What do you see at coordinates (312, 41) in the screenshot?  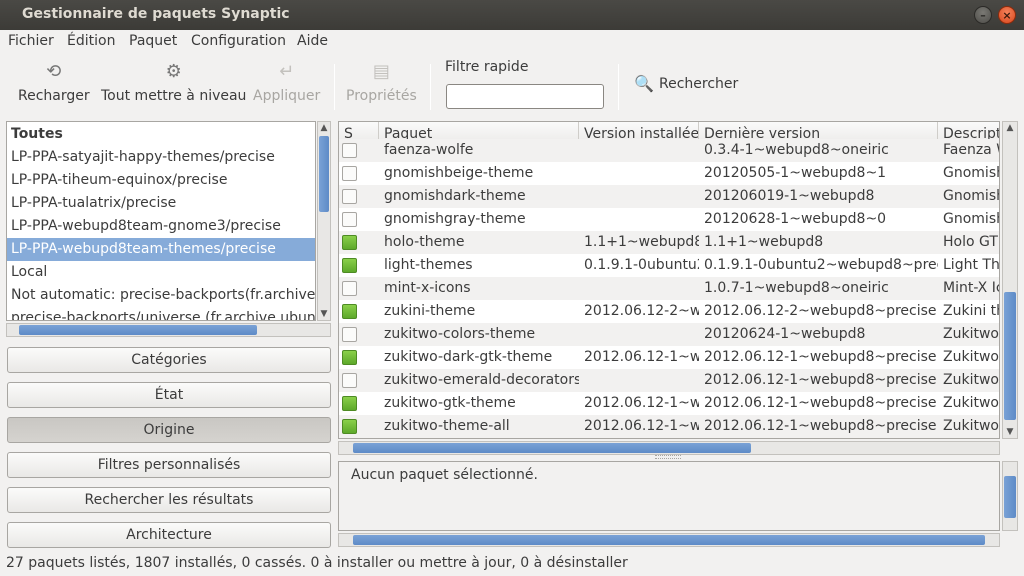 I see `menu-aide: Aide` at bounding box center [312, 41].